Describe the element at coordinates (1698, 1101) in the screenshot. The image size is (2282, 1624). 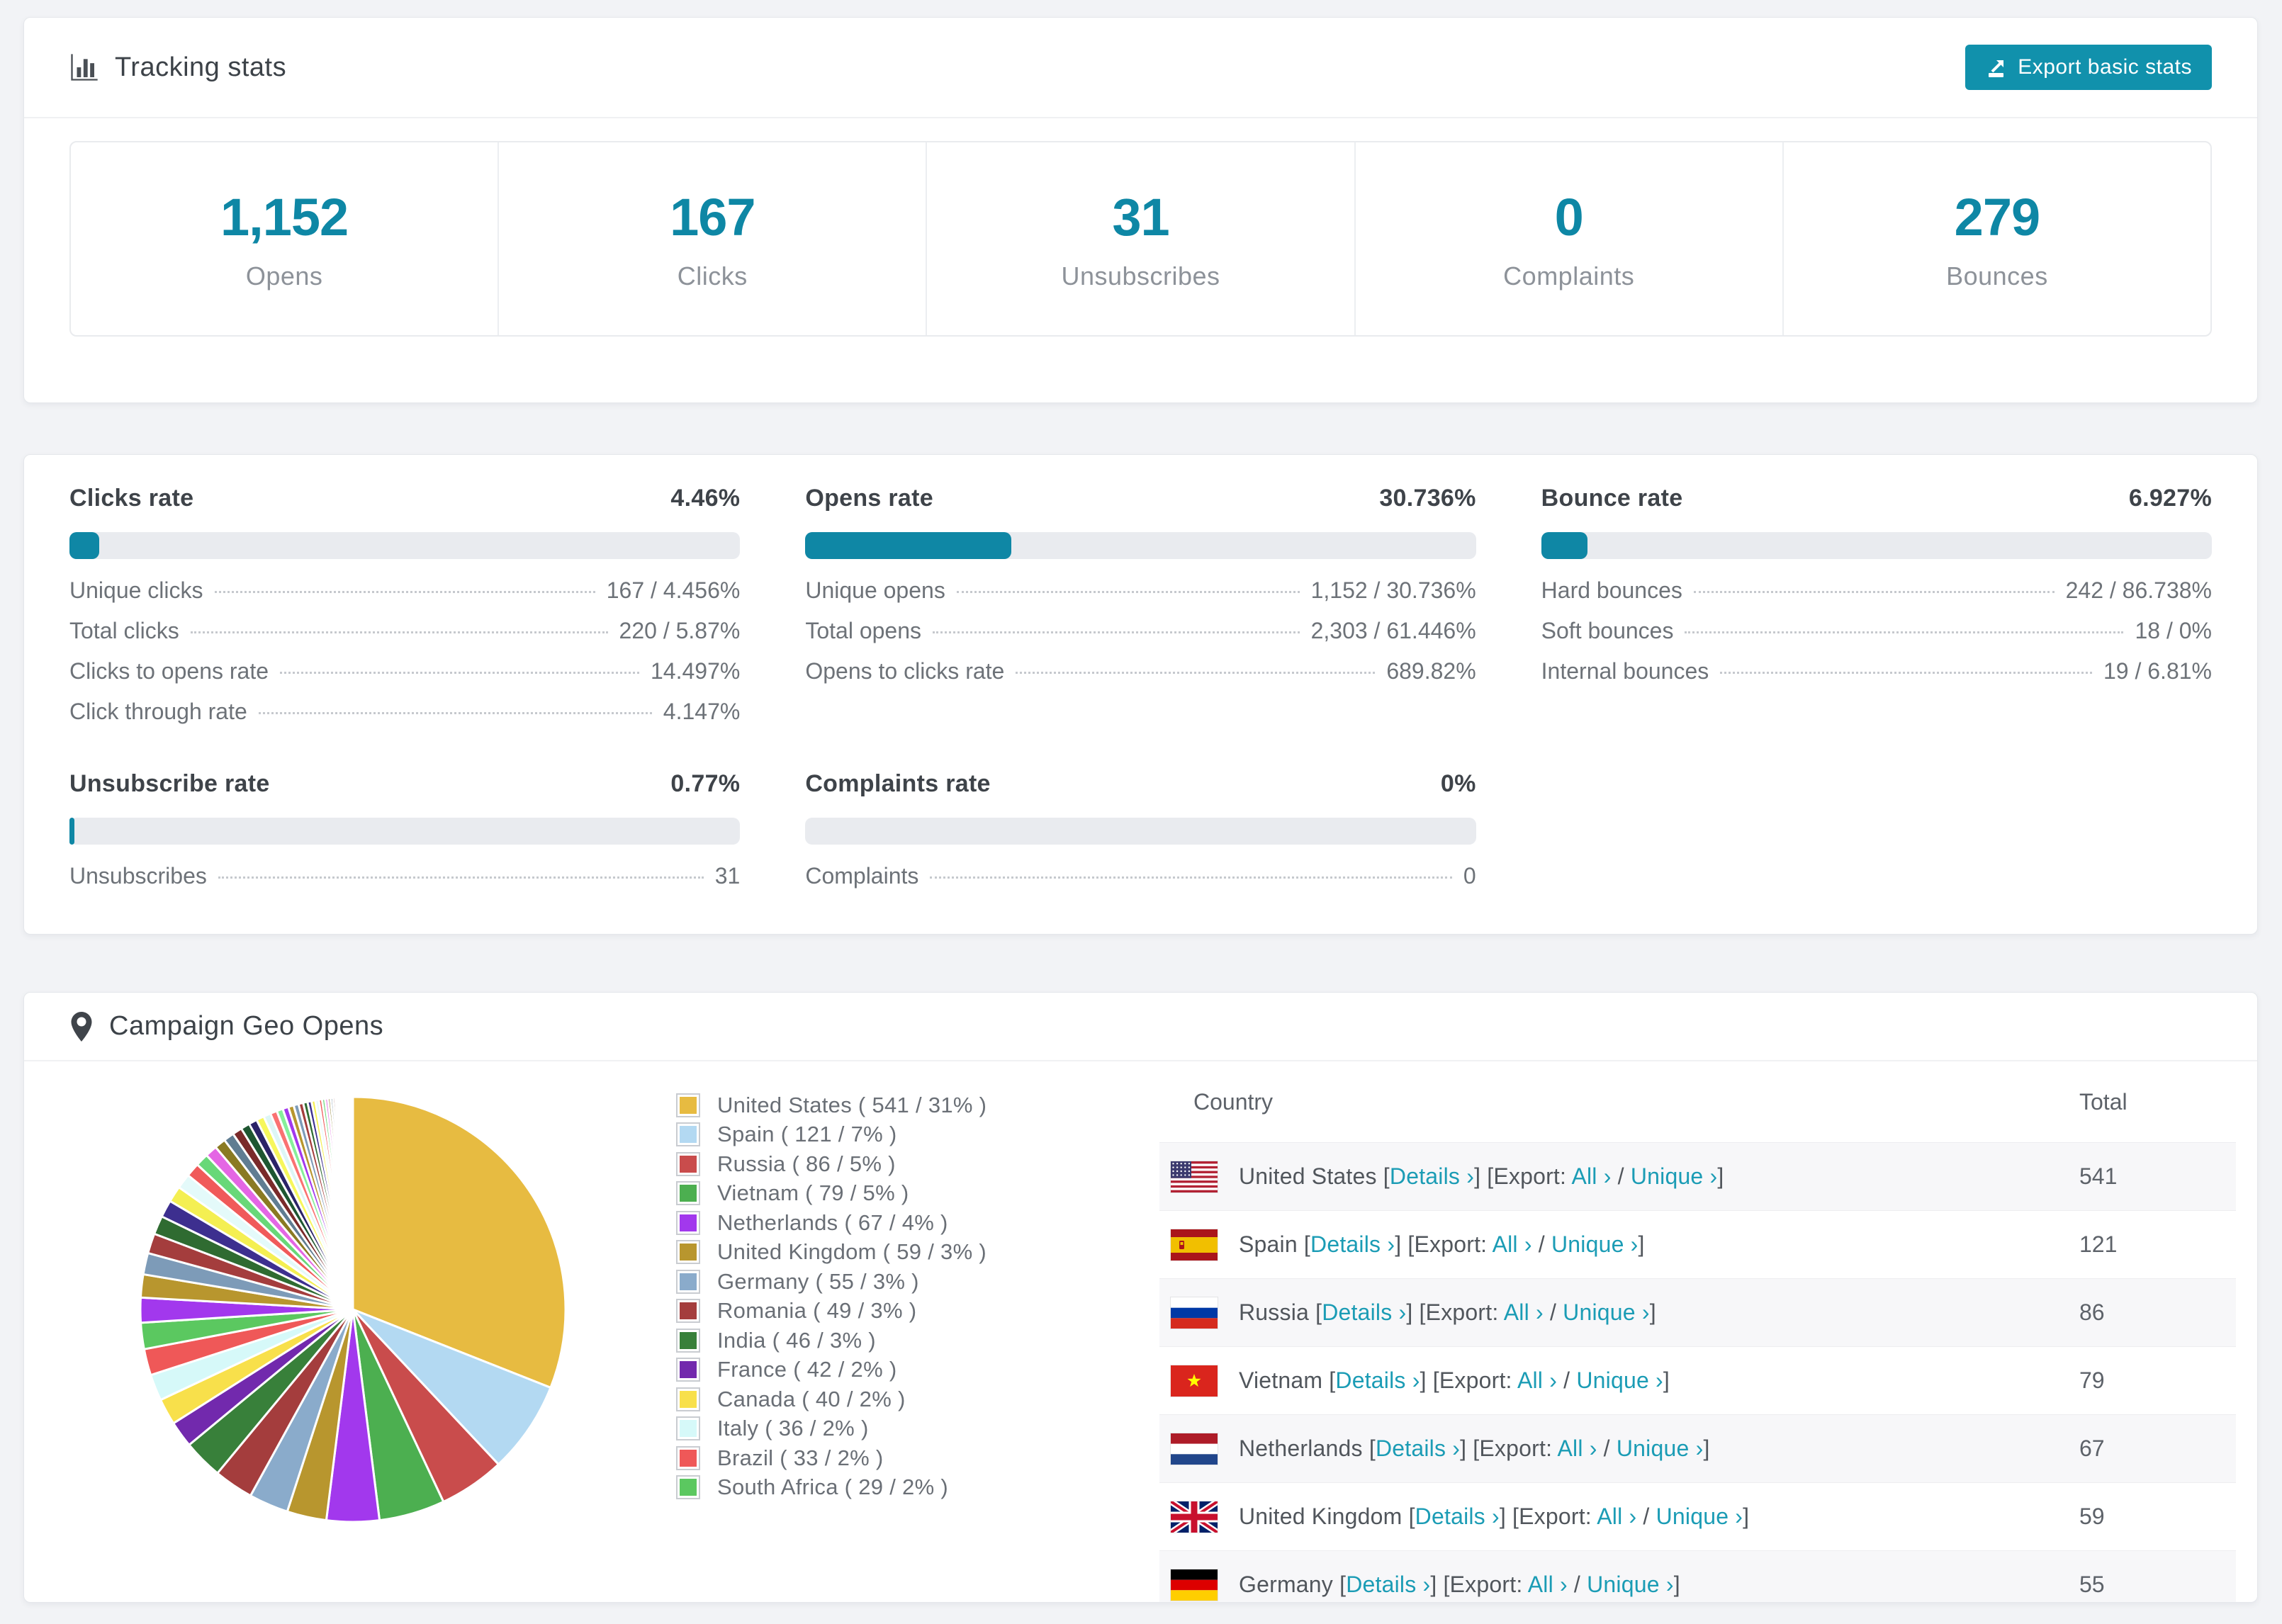
I see `geo-table-header: Country Total` at that location.